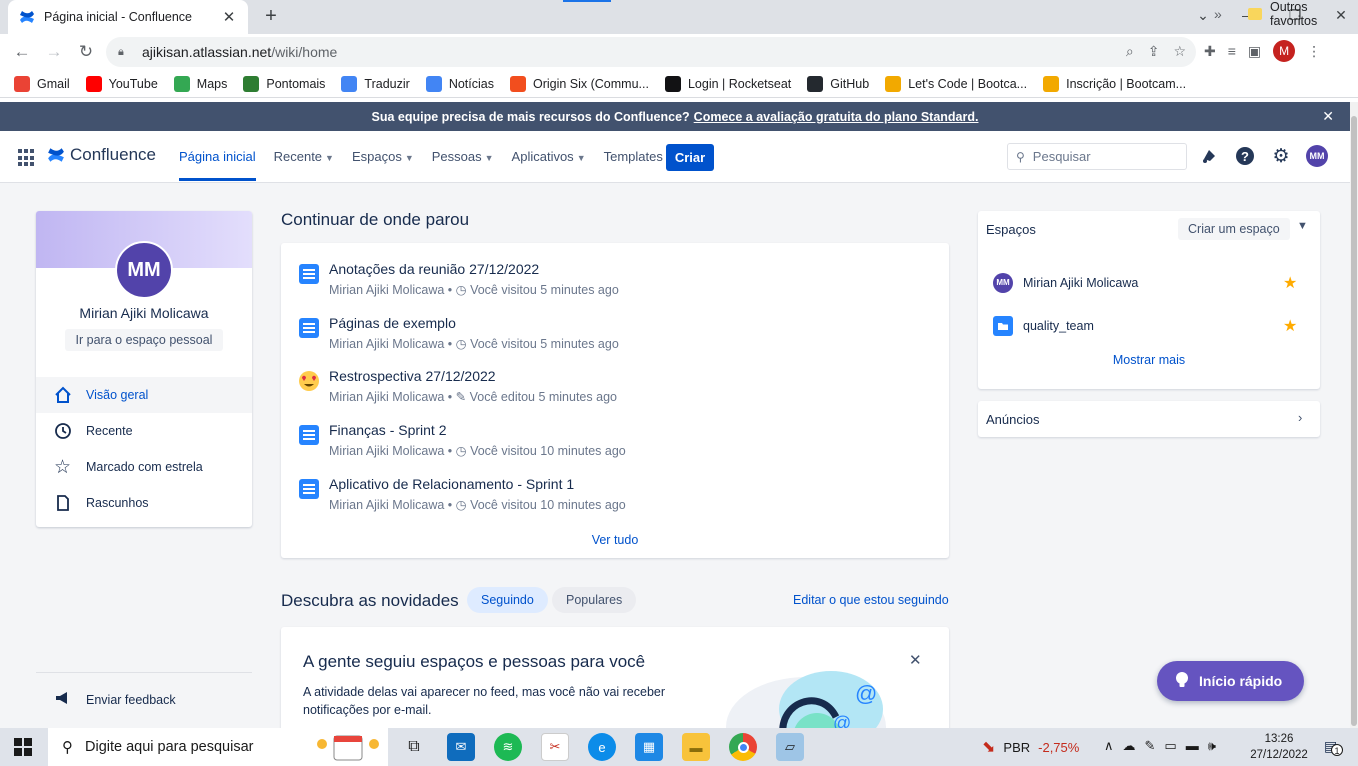 Image resolution: width=1358 pixels, height=766 pixels. I want to click on menu-item-drafts: Rascunhos, so click(144, 503).